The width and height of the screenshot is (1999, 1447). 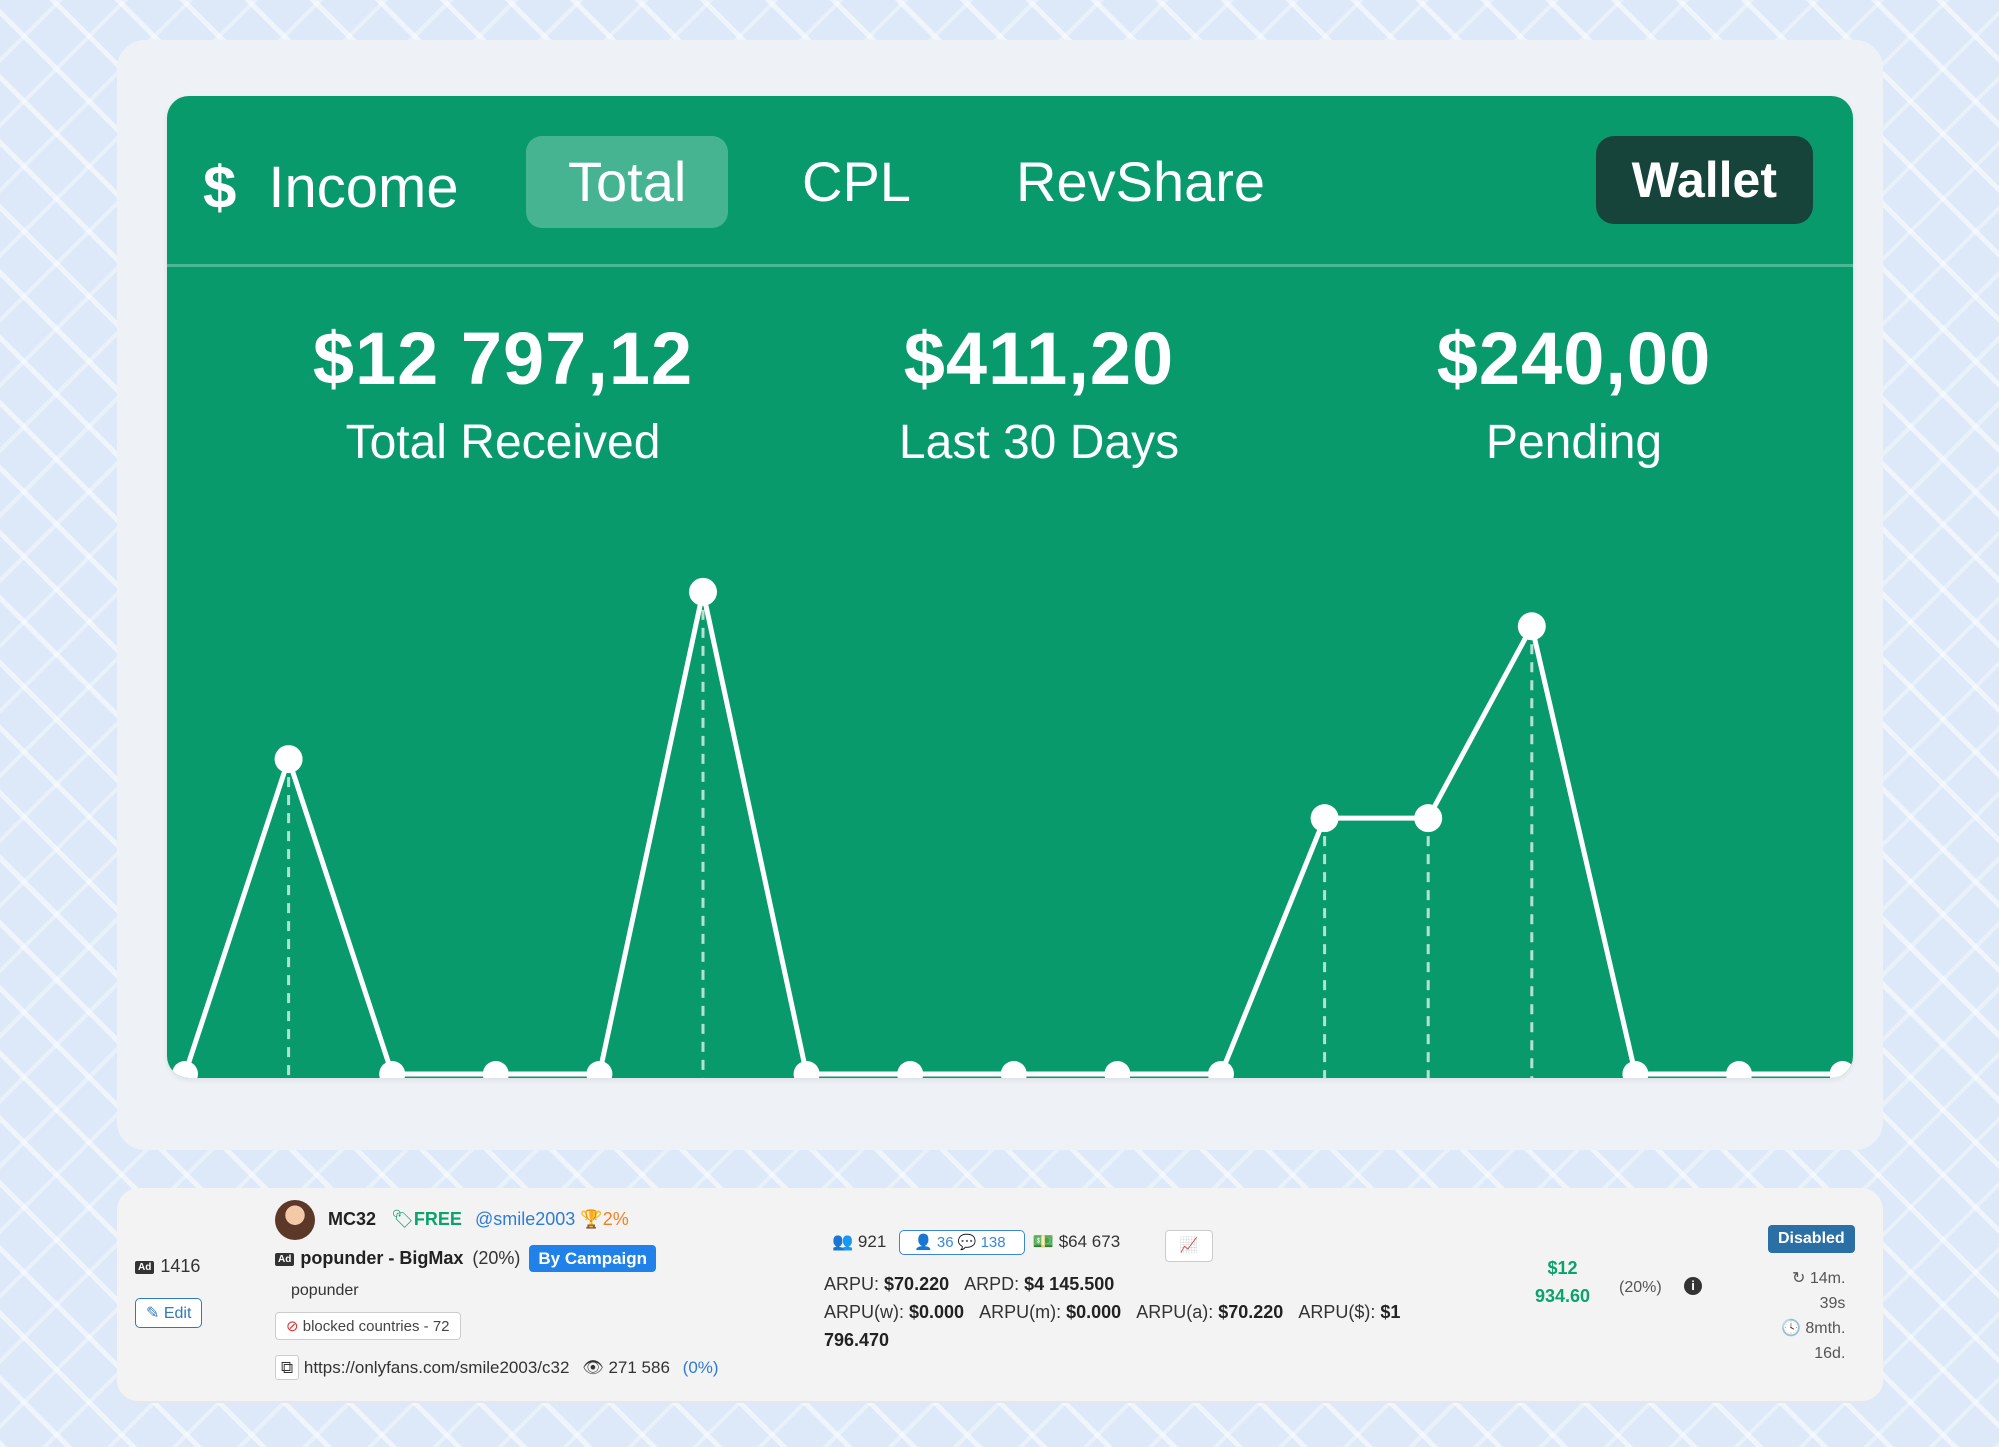 What do you see at coordinates (287, 1367) in the screenshot?
I see `copy-icon: ⧉` at bounding box center [287, 1367].